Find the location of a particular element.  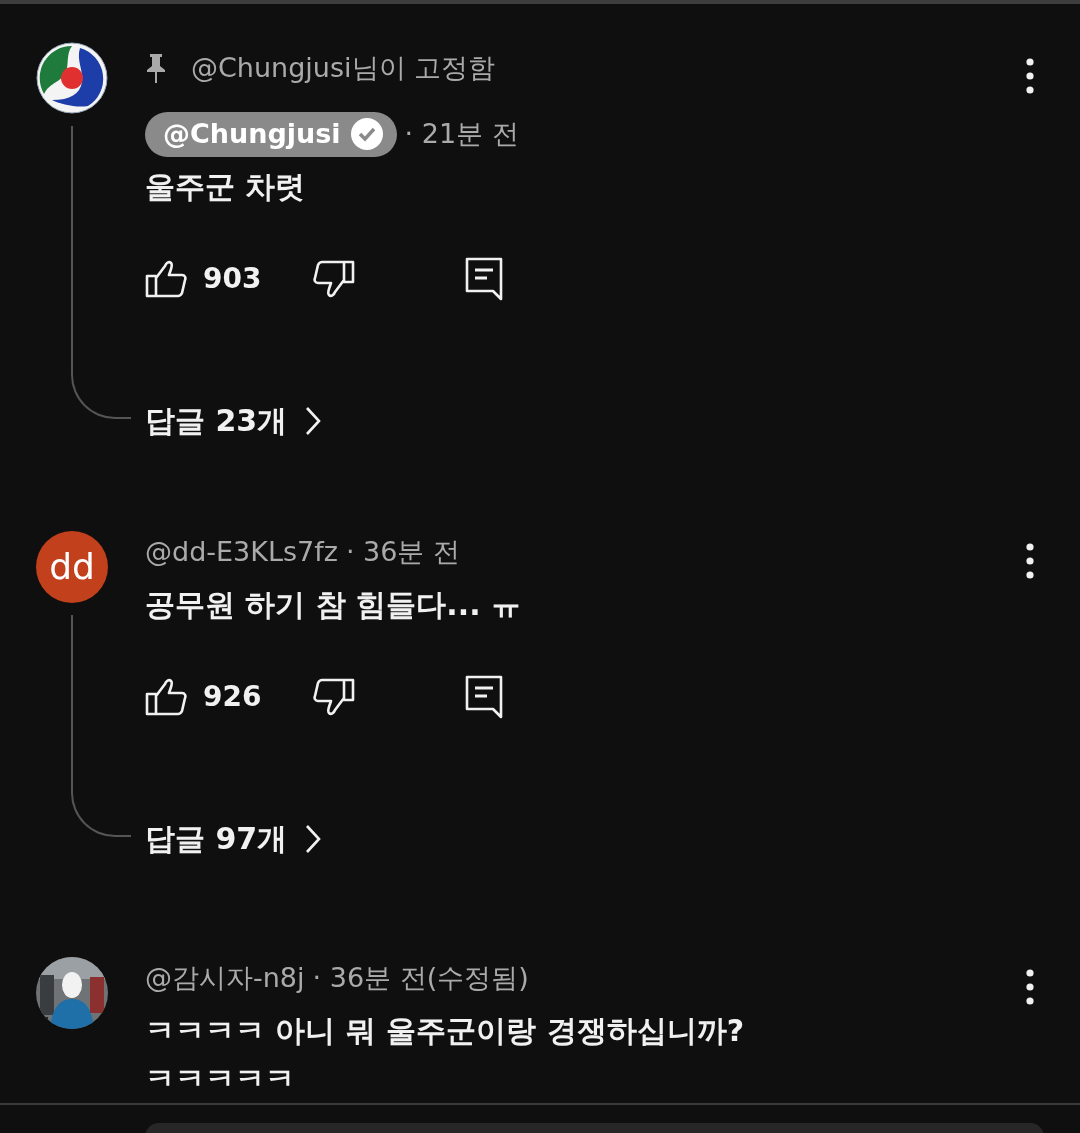

avatar: dd is located at coordinates (72, 566).